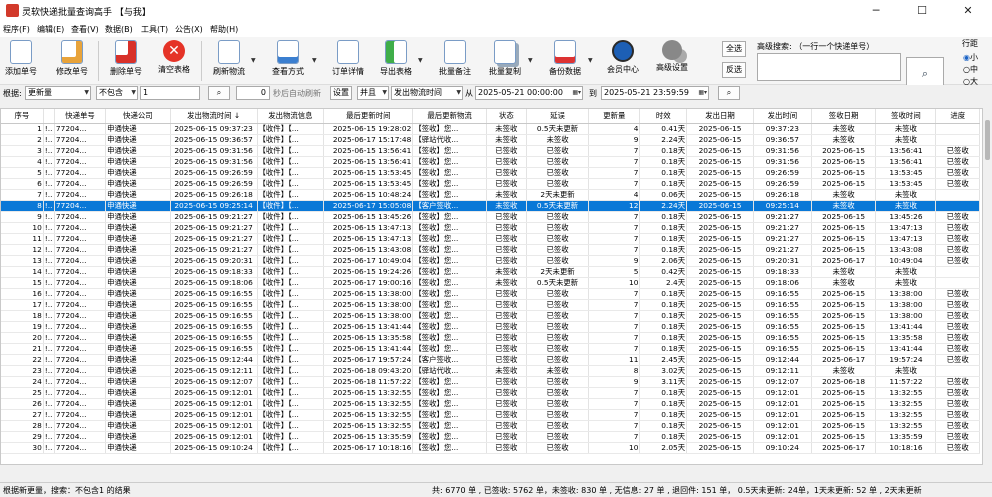 The height and width of the screenshot is (497, 992). What do you see at coordinates (906, 116) in the screenshot?
I see `column-header: 签收时间` at bounding box center [906, 116].